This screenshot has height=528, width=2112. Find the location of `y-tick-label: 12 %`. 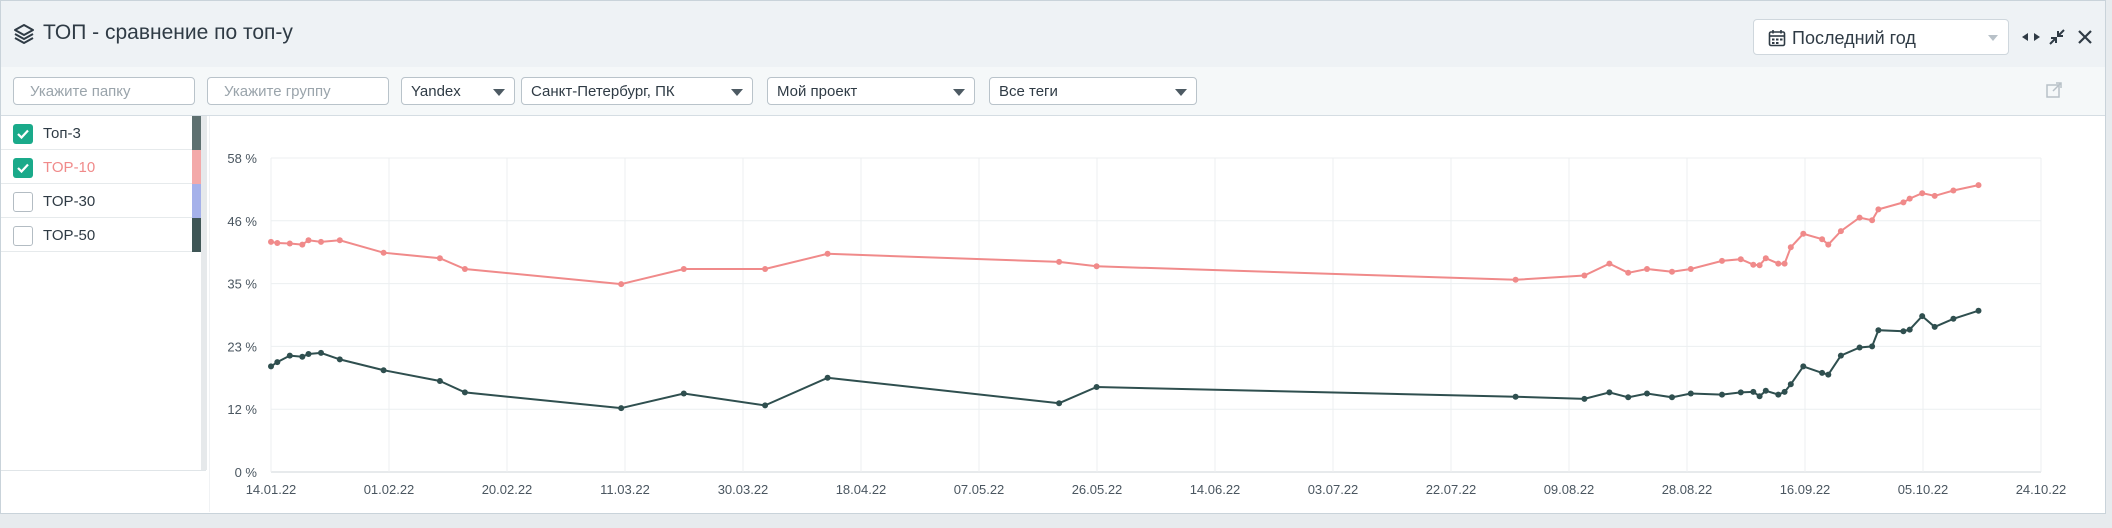

y-tick-label: 12 % is located at coordinates (242, 409).